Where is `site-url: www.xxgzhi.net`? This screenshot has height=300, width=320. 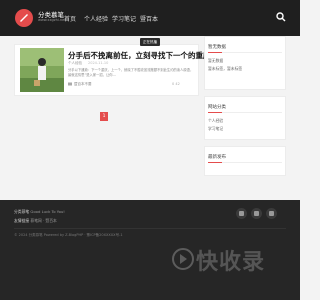 site-url: www.xxgzhi.net is located at coordinates (52, 20).